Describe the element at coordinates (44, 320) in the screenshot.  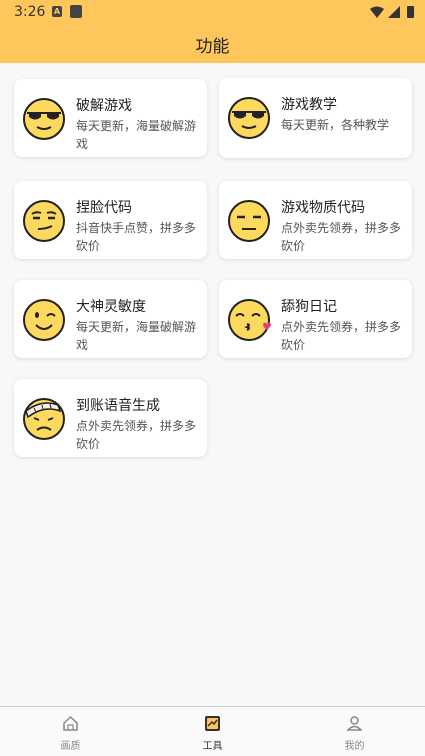
I see `wink-face-icon` at that location.